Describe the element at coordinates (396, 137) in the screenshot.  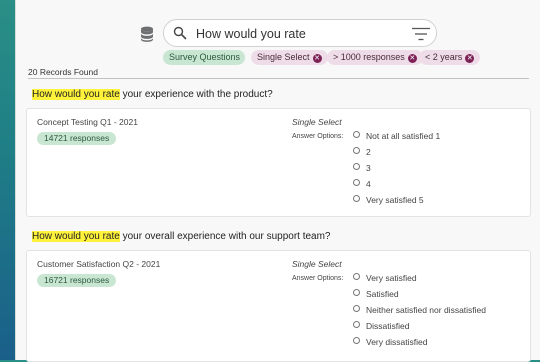
I see `answer-option: Not at all satisfied 1` at that location.